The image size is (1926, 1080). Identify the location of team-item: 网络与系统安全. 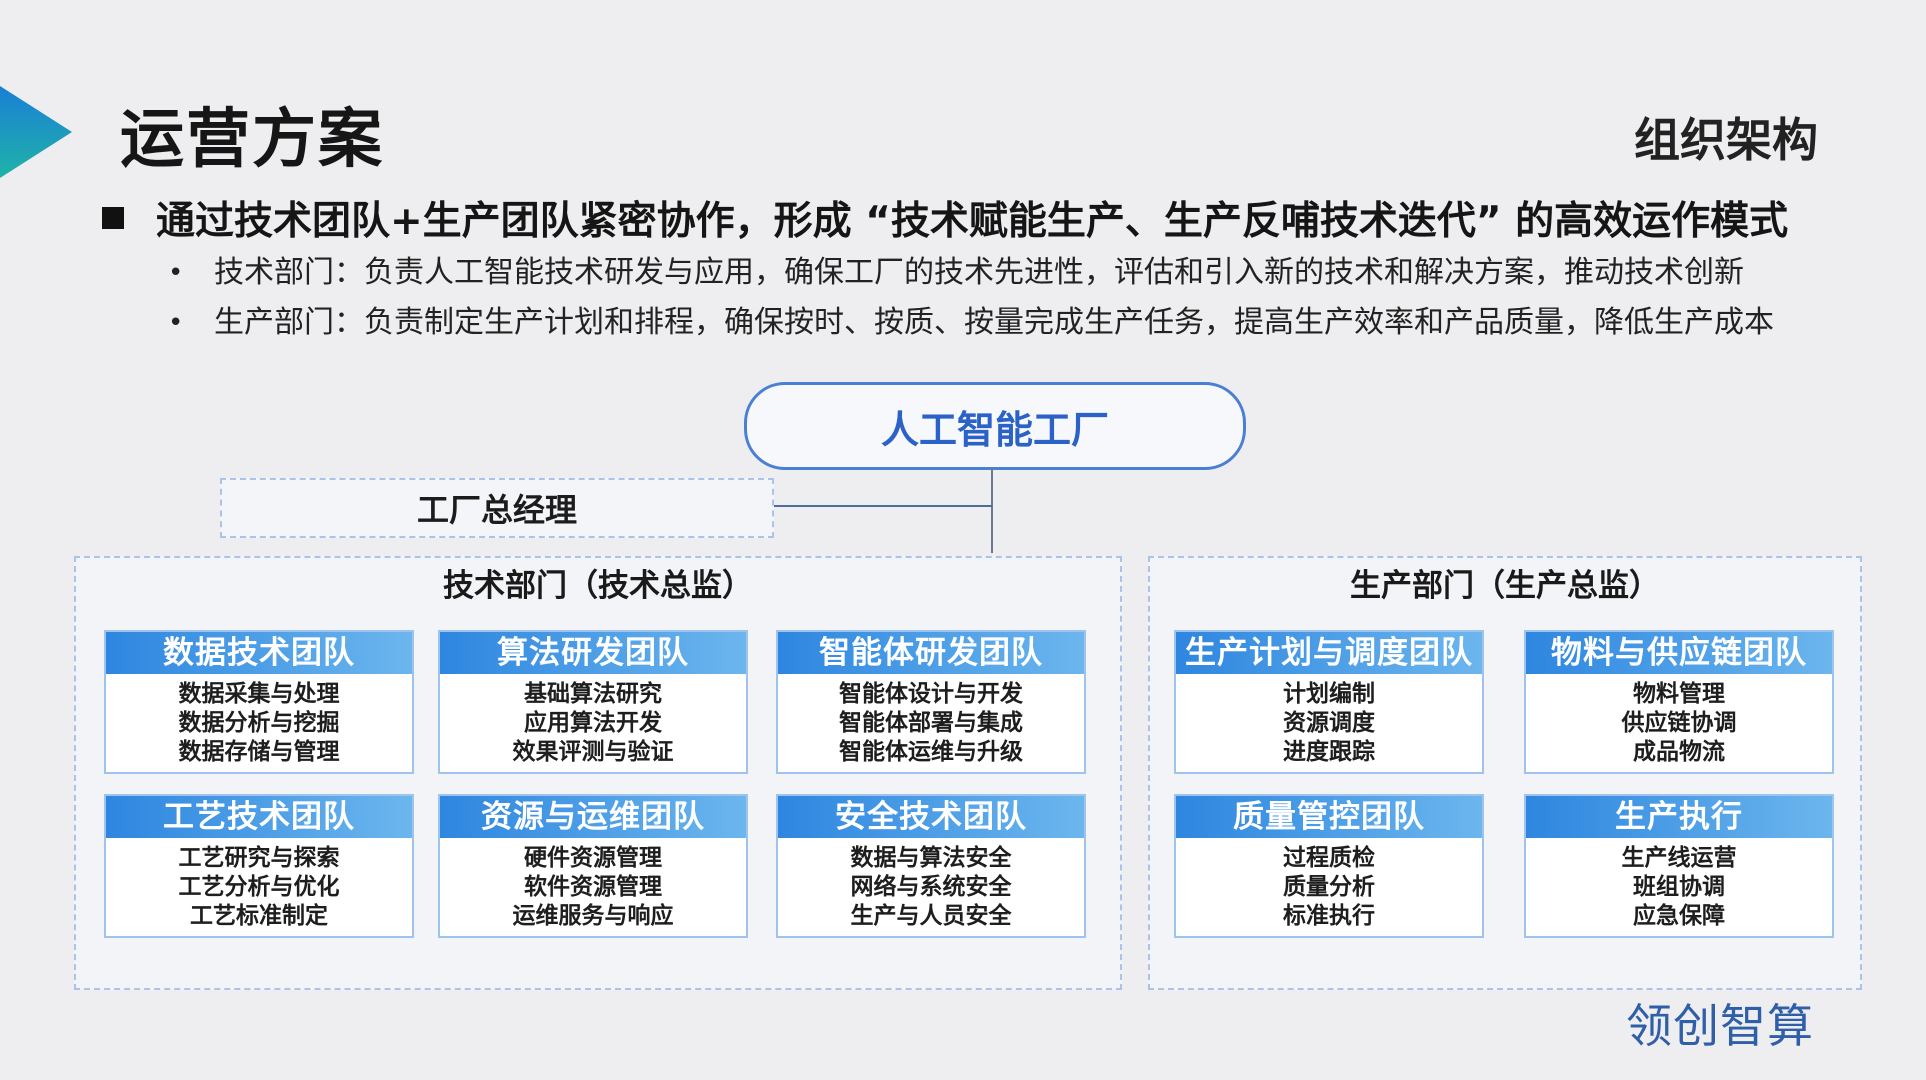
(931, 887).